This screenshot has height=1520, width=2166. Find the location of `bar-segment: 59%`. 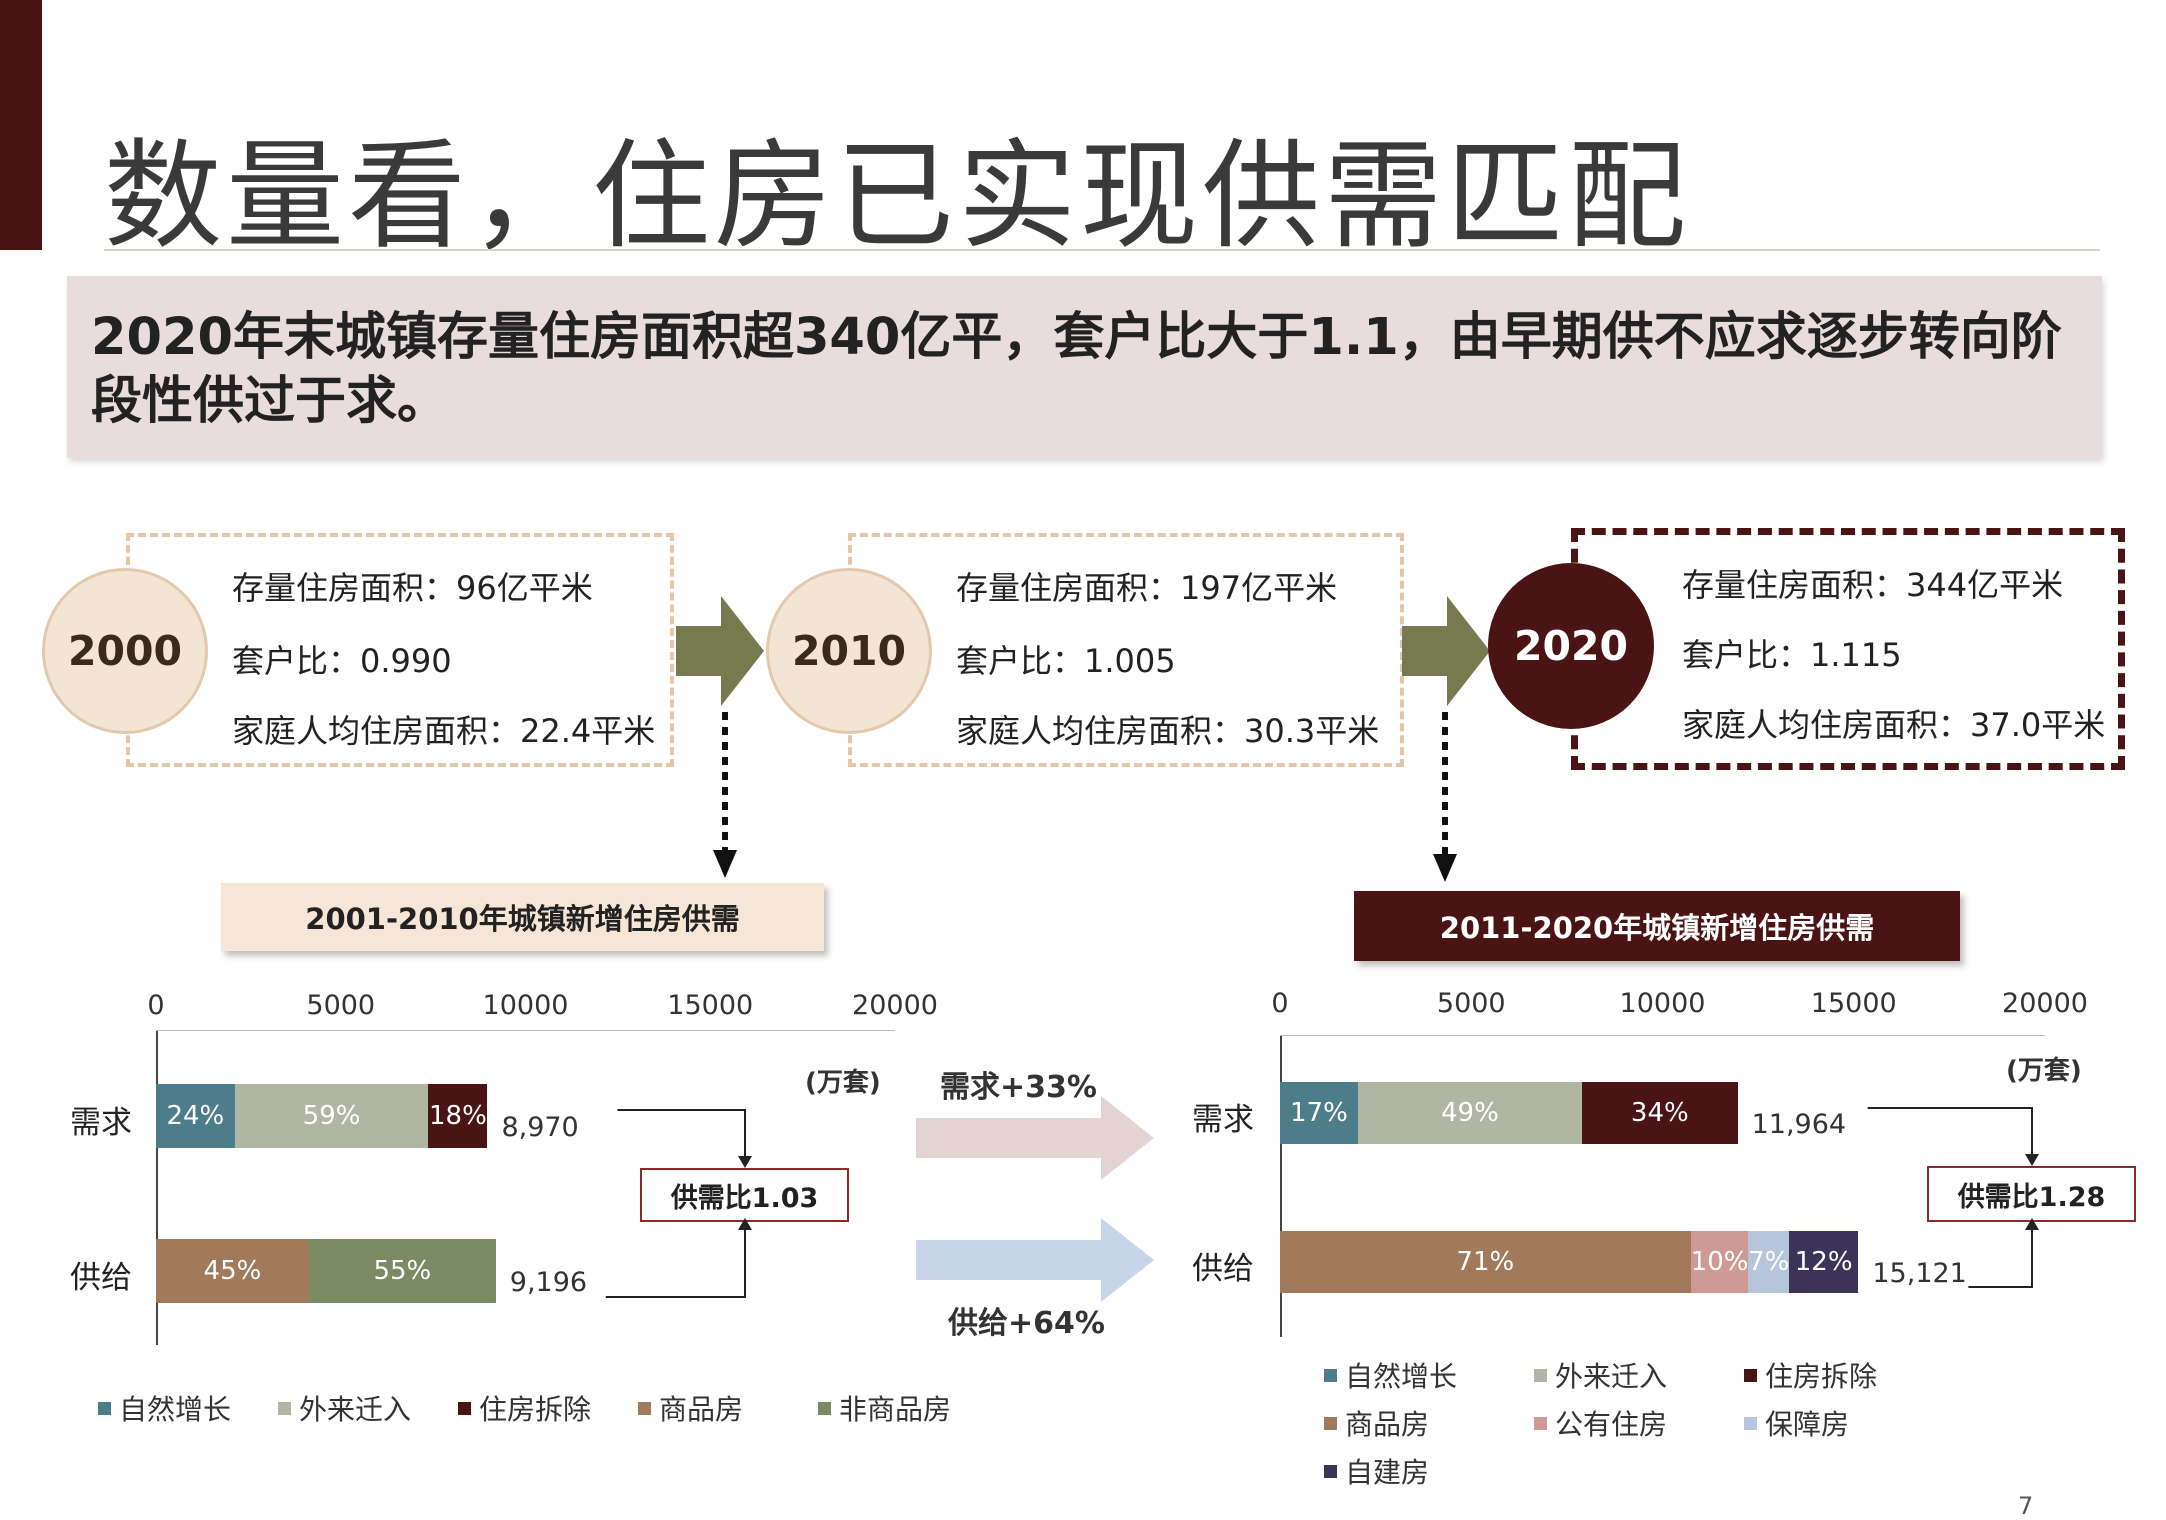

bar-segment: 59% is located at coordinates (331, 1116).